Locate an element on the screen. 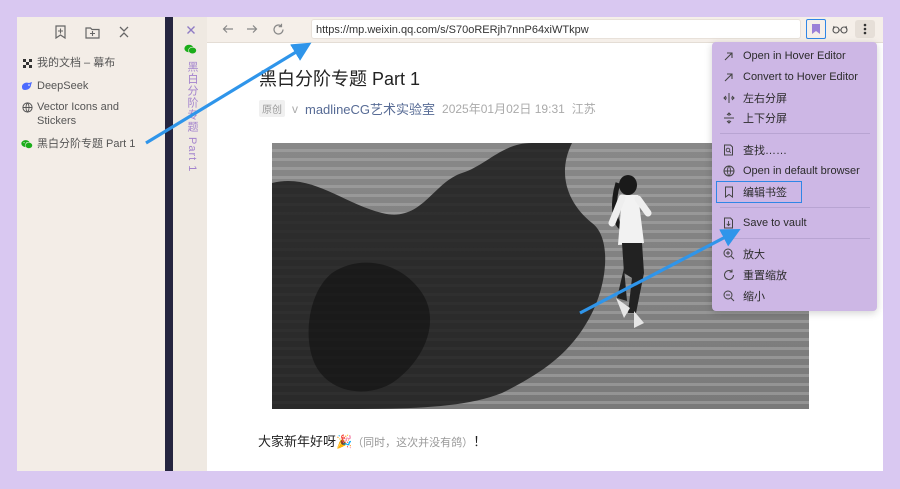 This screenshot has height=489, width=900. close-tab-icon is located at coordinates (191, 29).